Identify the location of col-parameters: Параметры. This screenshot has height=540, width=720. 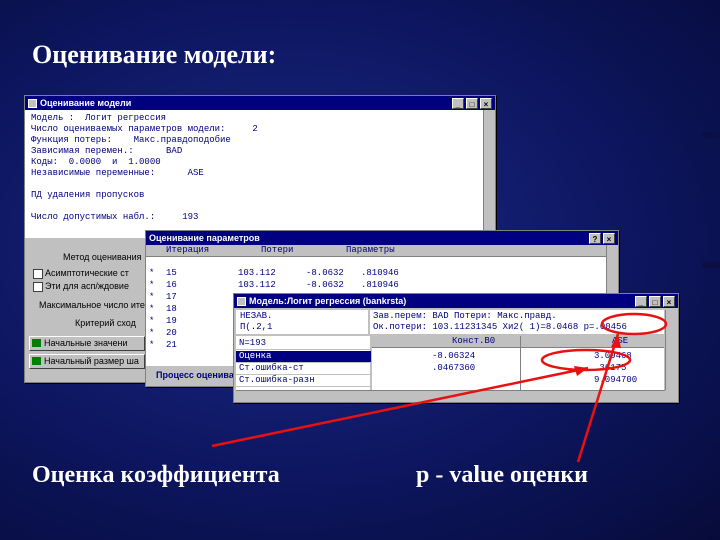
(370, 250).